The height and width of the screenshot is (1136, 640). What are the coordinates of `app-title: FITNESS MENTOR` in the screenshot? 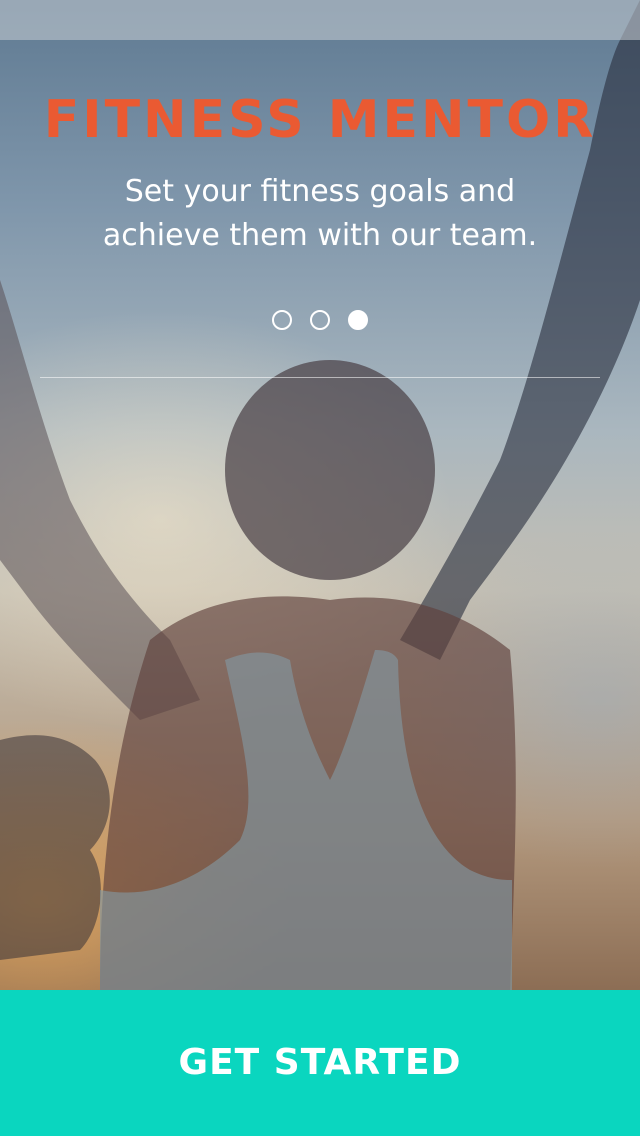 It's located at (320, 120).